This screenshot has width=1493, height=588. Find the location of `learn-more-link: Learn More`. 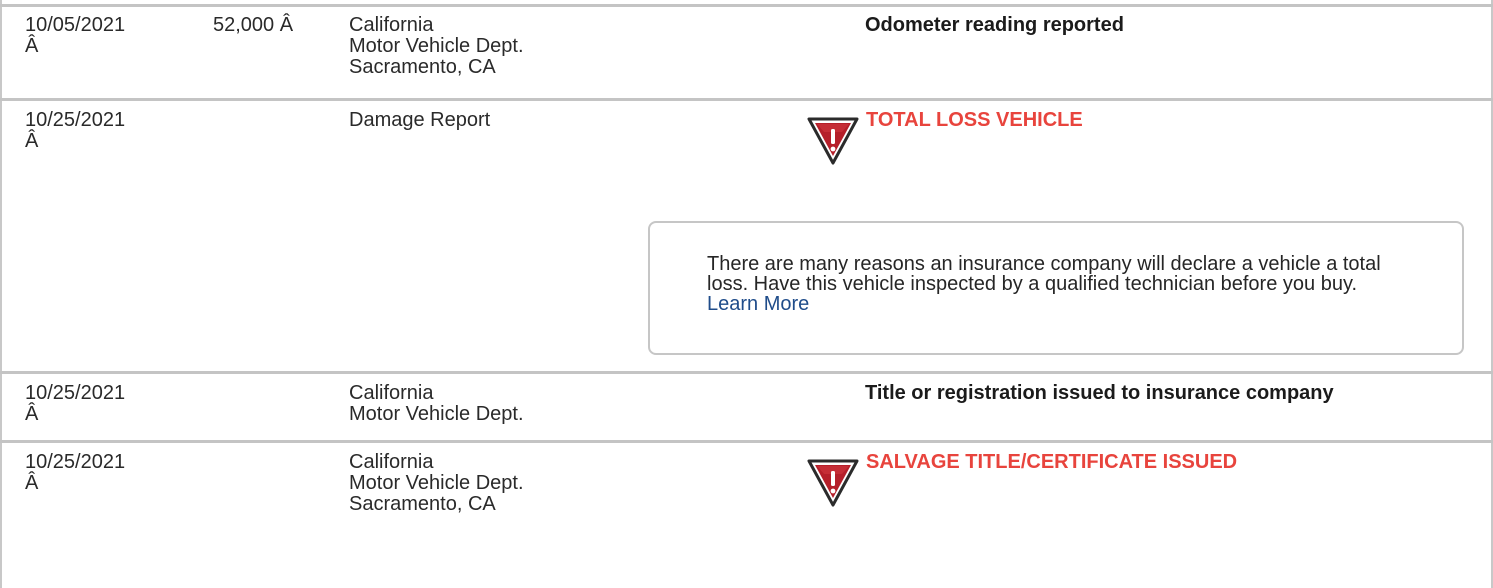

learn-more-link: Learn More is located at coordinates (758, 304).